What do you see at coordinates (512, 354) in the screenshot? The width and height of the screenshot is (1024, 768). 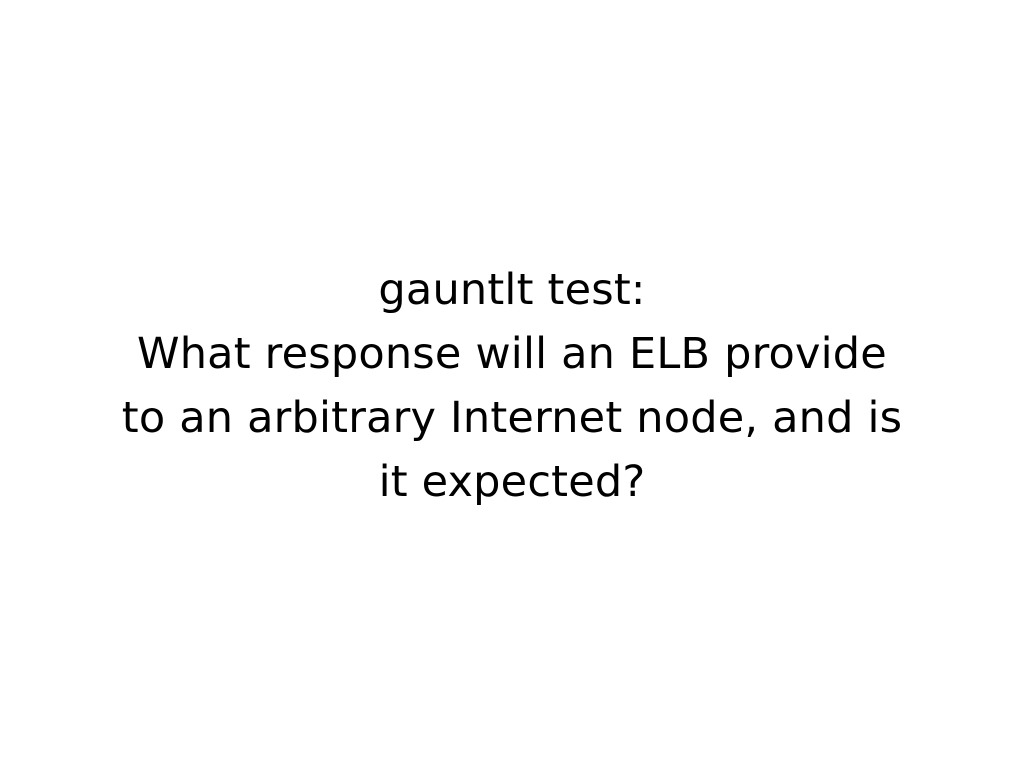 I see `slide-question-line-1: What response will an ELB provide` at bounding box center [512, 354].